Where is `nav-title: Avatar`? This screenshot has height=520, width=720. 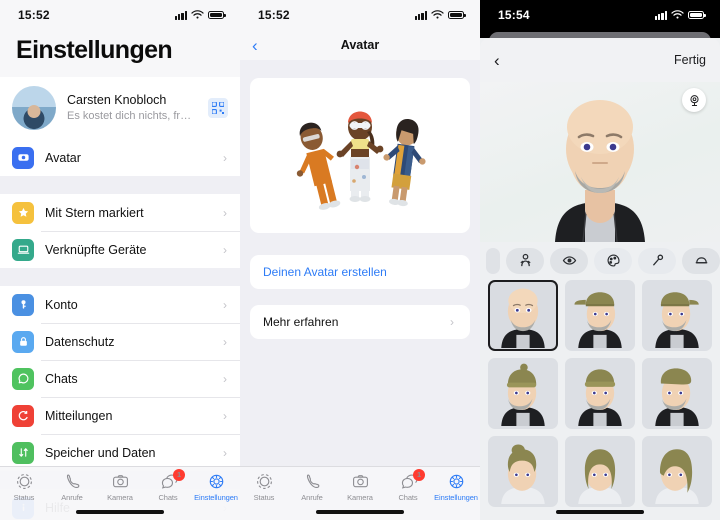
nav-title: Avatar is located at coordinates (360, 45).